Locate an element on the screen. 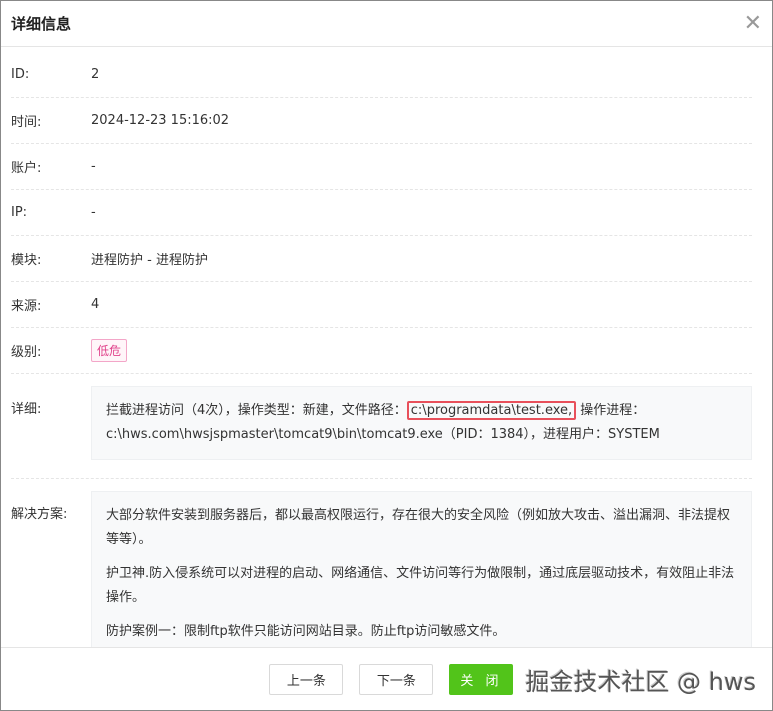  field-label: 账户: is located at coordinates (26, 168).